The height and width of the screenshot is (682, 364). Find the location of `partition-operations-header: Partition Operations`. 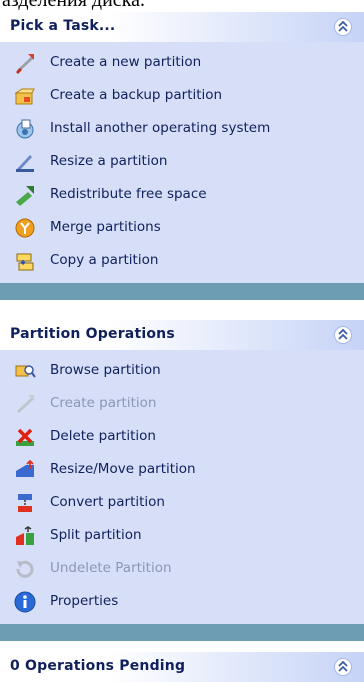

partition-operations-header: Partition Operations is located at coordinates (182, 335).